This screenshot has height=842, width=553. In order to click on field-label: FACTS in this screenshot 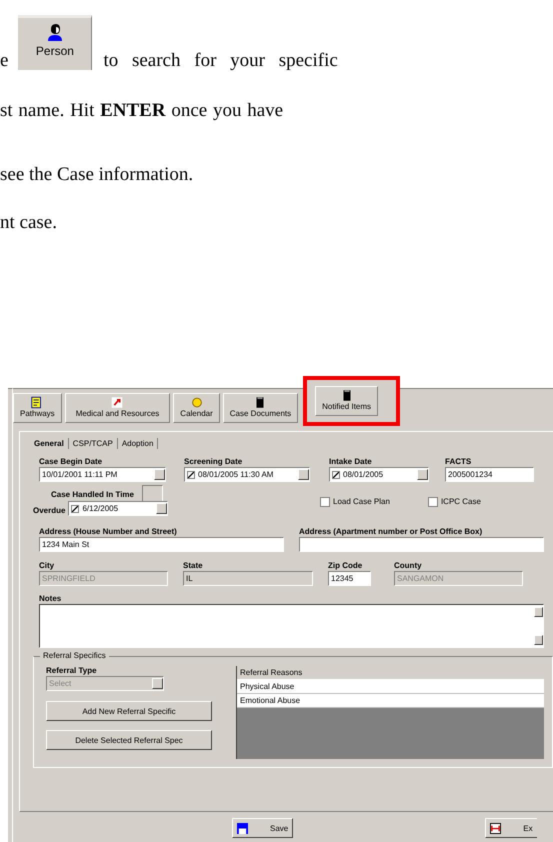, I will do `click(458, 462)`.